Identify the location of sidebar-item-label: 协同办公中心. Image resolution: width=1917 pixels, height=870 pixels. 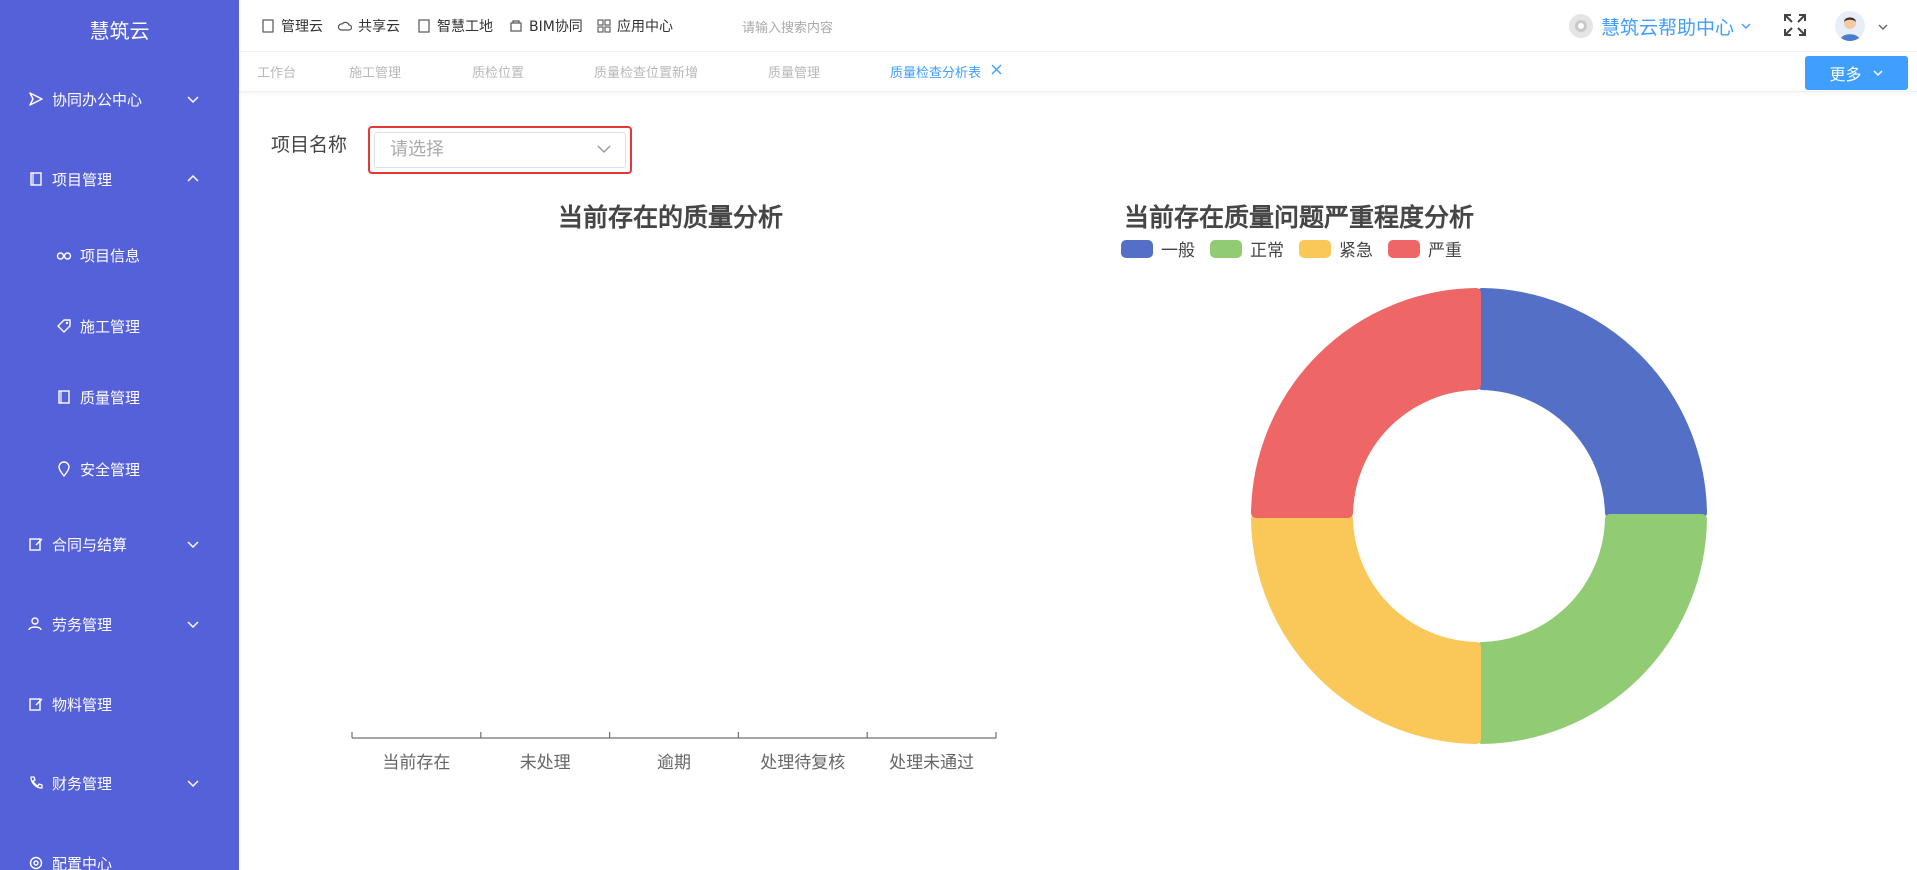
(97, 99).